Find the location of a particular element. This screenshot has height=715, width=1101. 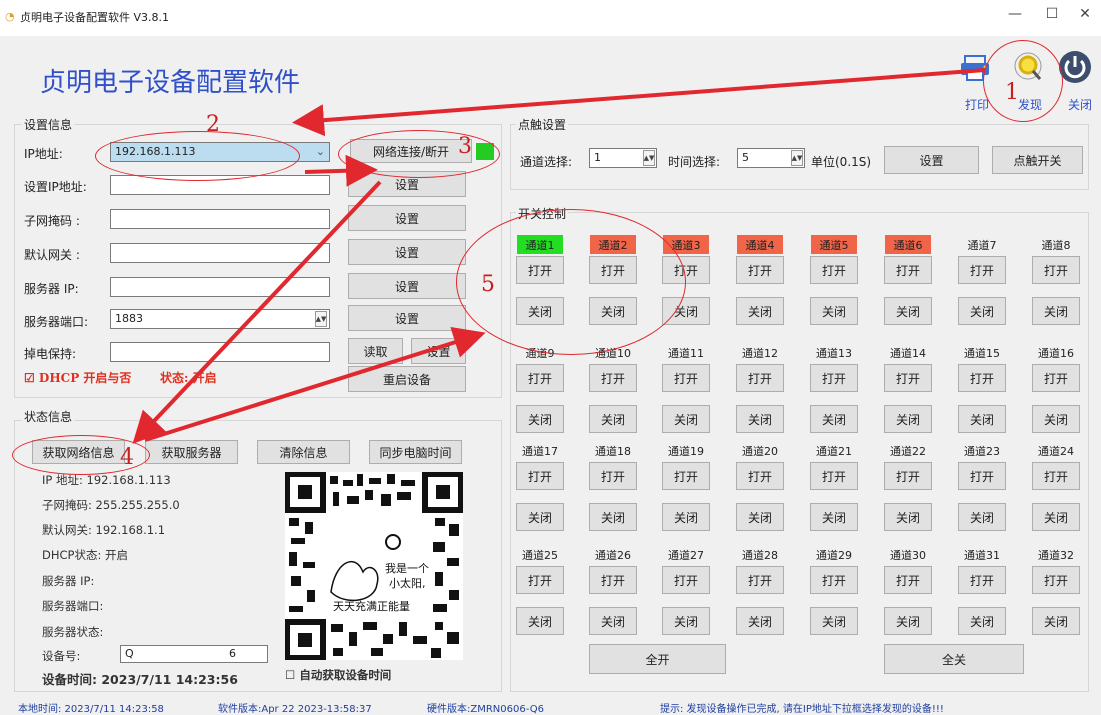

all-off-button: 全关 is located at coordinates (954, 659).